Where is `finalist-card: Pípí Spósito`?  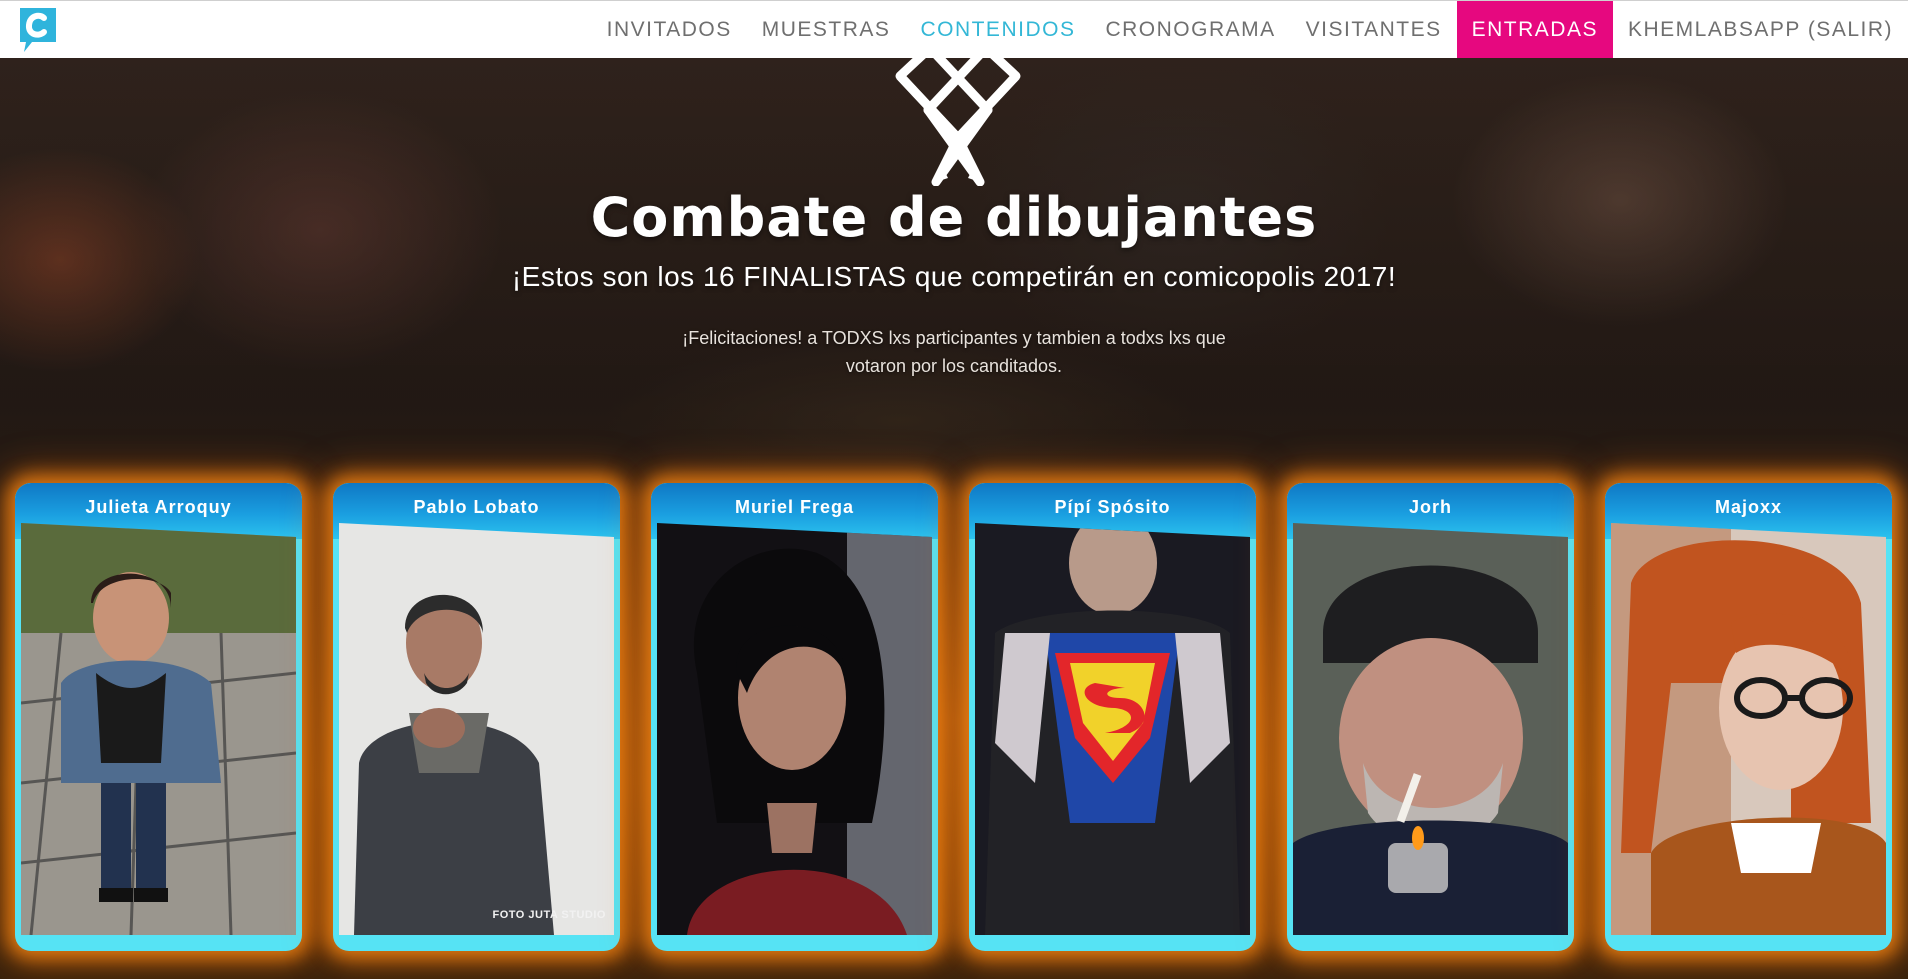
finalist-card: Pípí Spósito is located at coordinates (1112, 717).